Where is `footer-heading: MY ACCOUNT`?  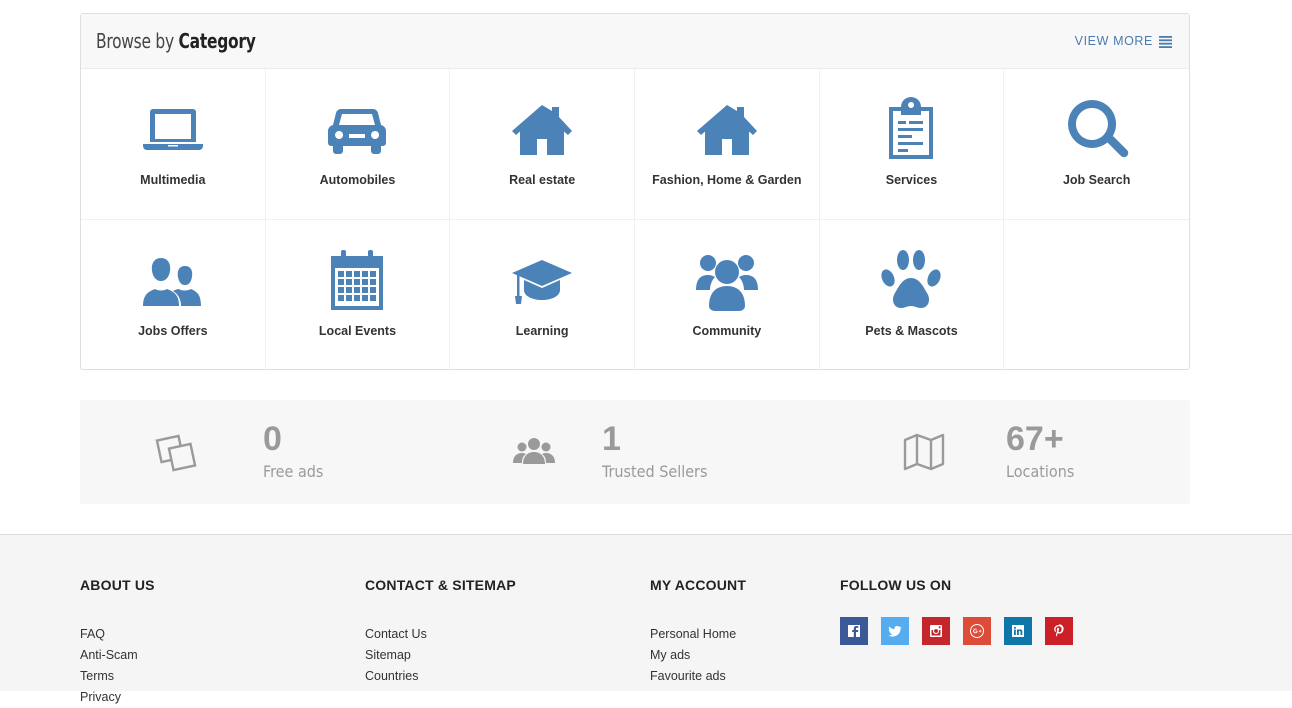 footer-heading: MY ACCOUNT is located at coordinates (698, 585).